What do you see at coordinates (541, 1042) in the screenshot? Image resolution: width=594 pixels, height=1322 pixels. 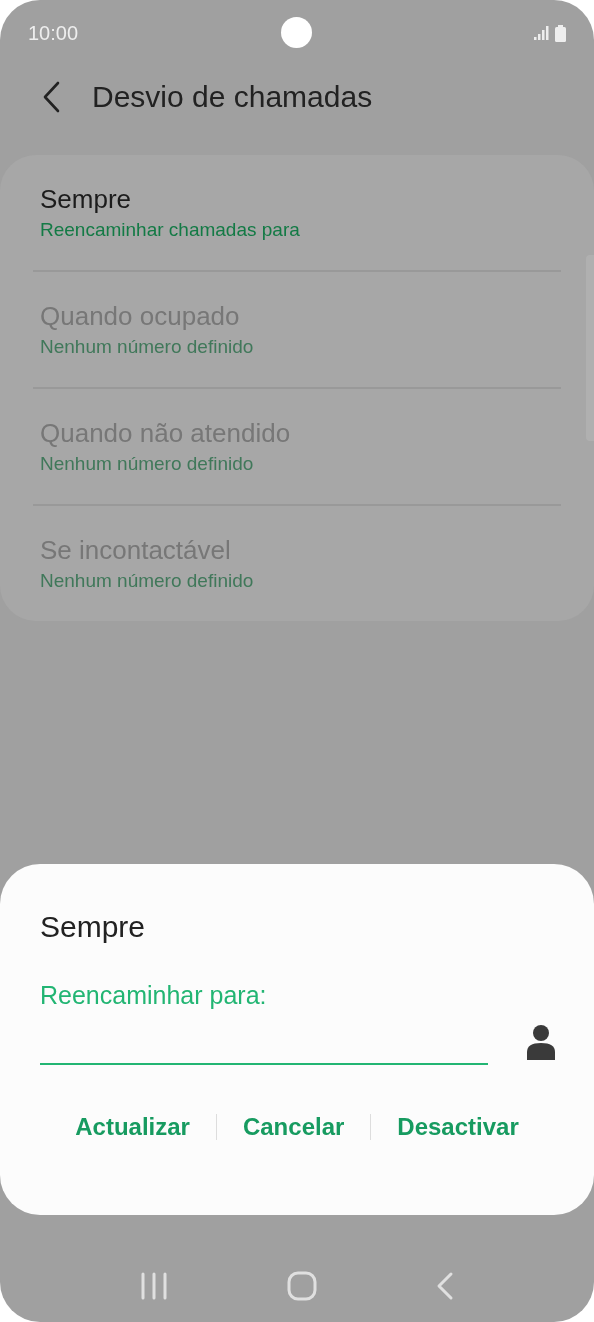 I see `person-icon` at bounding box center [541, 1042].